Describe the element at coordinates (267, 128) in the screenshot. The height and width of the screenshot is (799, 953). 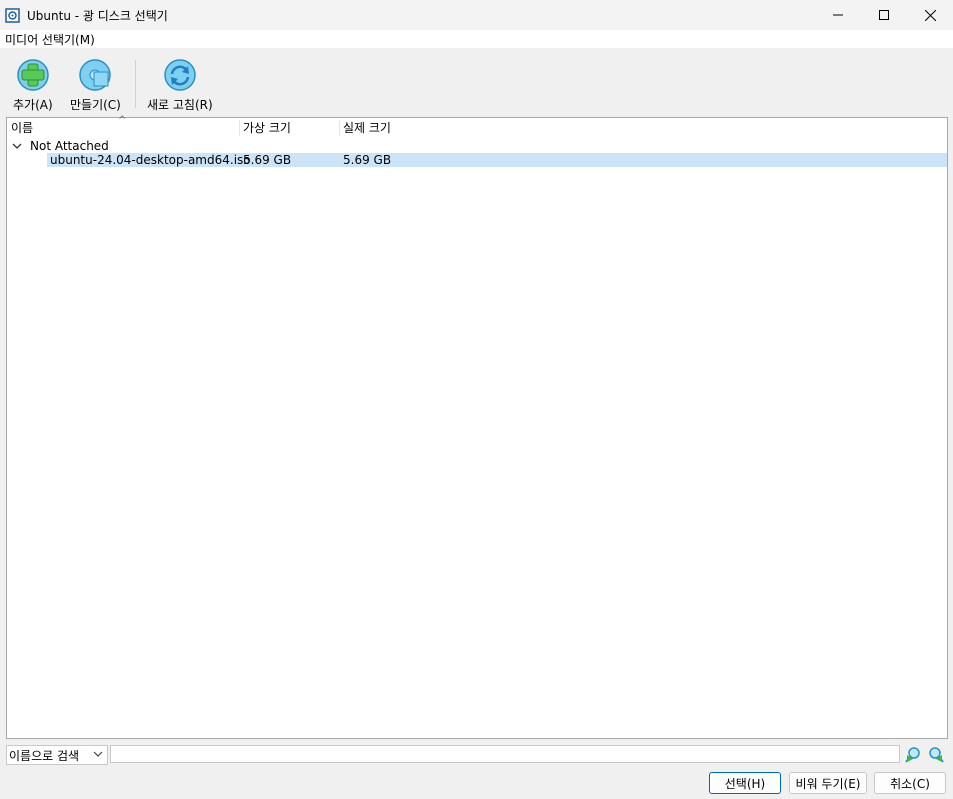
I see `column-header-virtual-size: 가상 크기` at that location.